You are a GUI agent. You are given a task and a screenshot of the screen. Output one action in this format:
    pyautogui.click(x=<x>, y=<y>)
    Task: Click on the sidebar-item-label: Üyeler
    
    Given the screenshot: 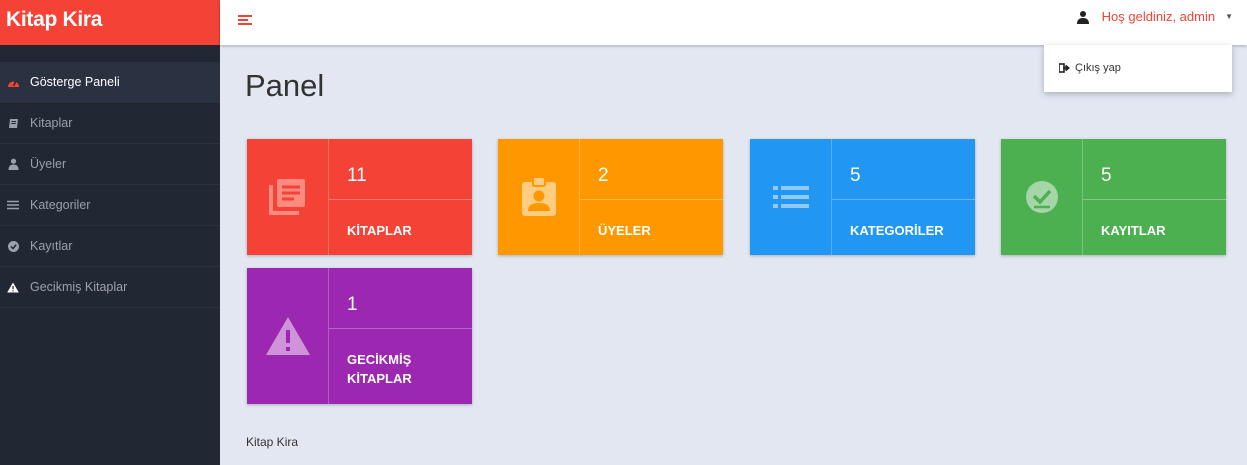 What is the action you would take?
    pyautogui.click(x=48, y=164)
    